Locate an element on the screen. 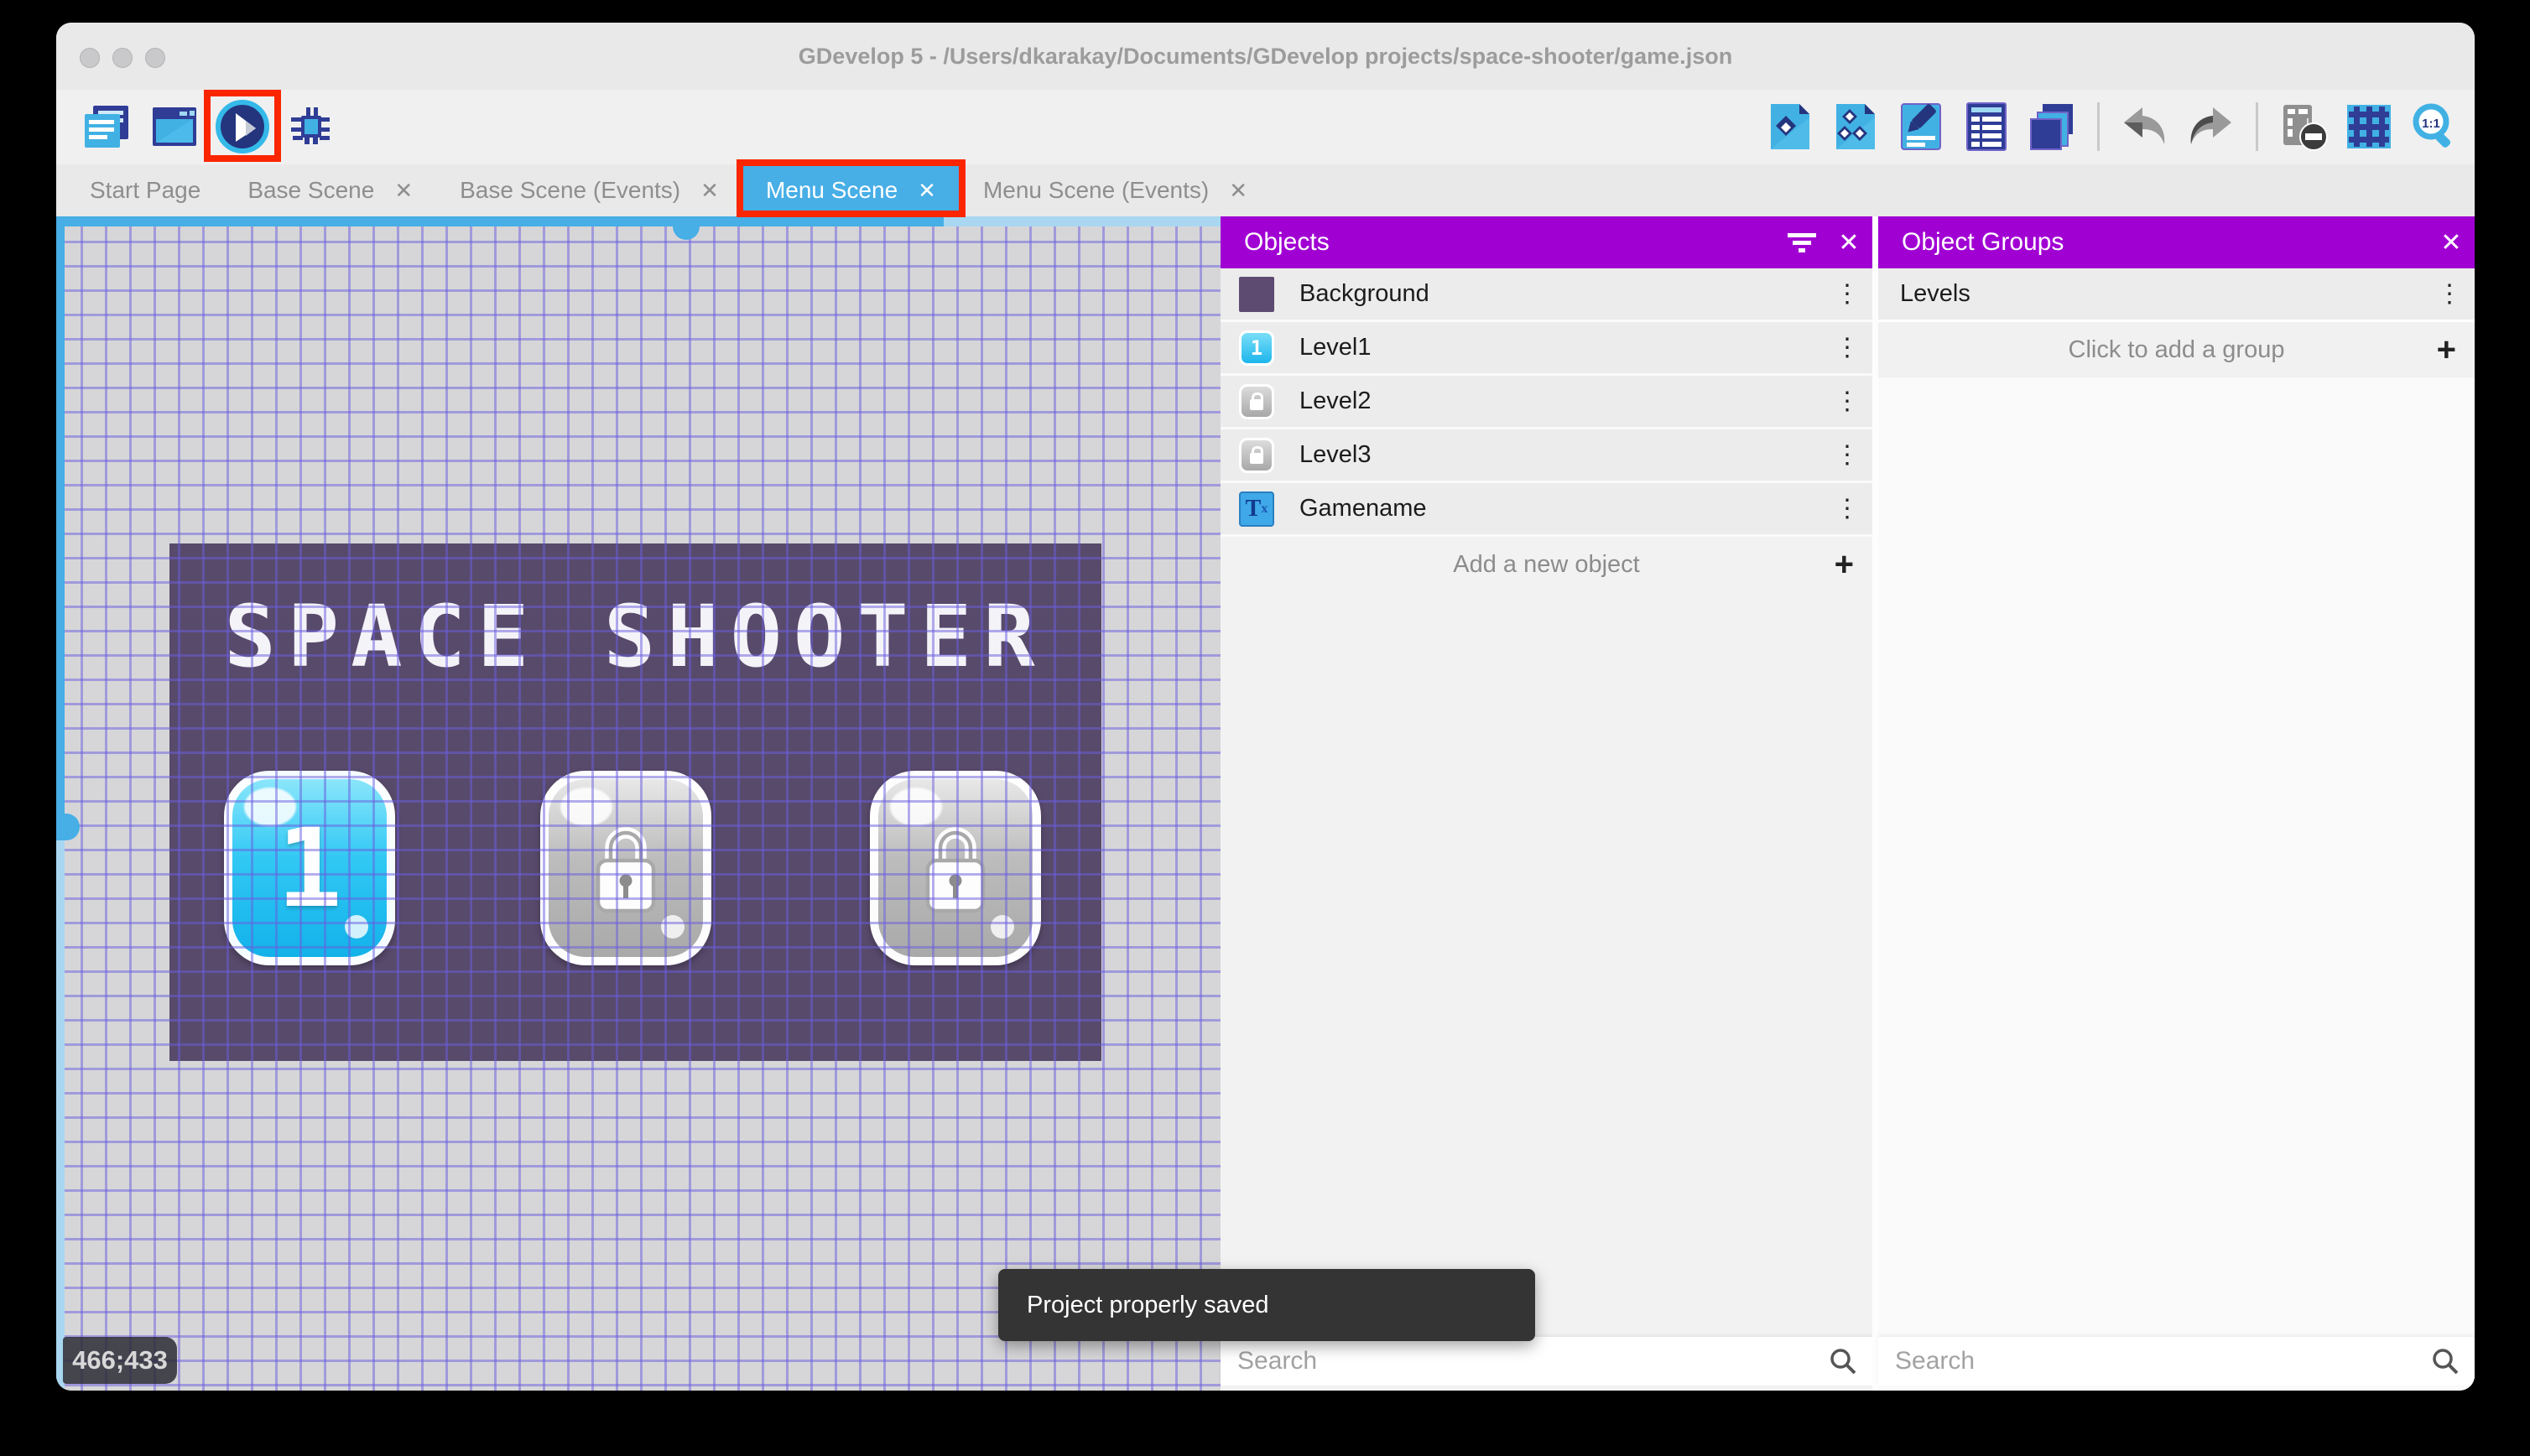 This screenshot has height=1456, width=2530. horizontal-scrollbar-thumb is located at coordinates (500, 221).